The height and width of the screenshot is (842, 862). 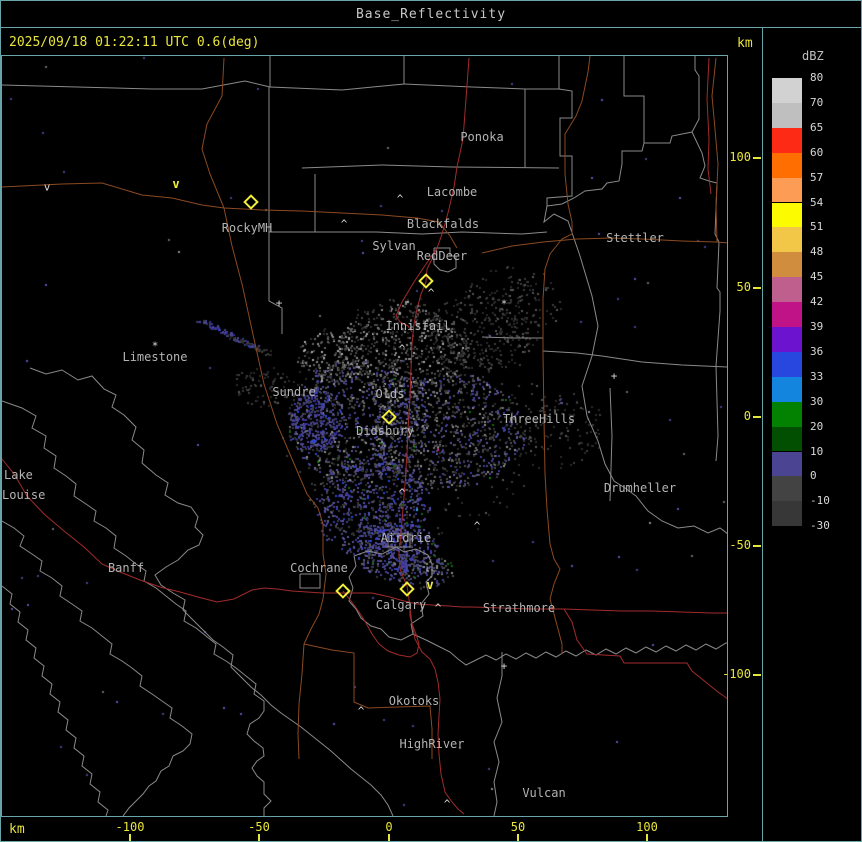 I want to click on city-label-innisfail: Innisfail, so click(x=418, y=326).